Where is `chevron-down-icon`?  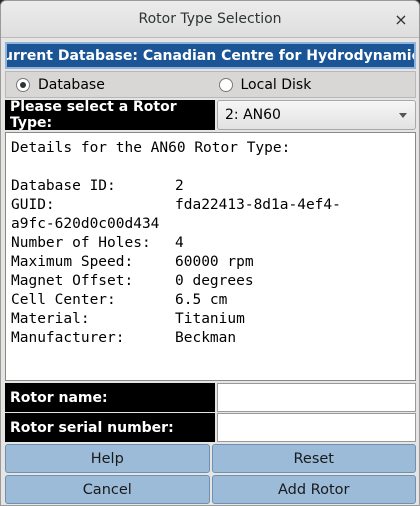
chevron-down-icon is located at coordinates (403, 115).